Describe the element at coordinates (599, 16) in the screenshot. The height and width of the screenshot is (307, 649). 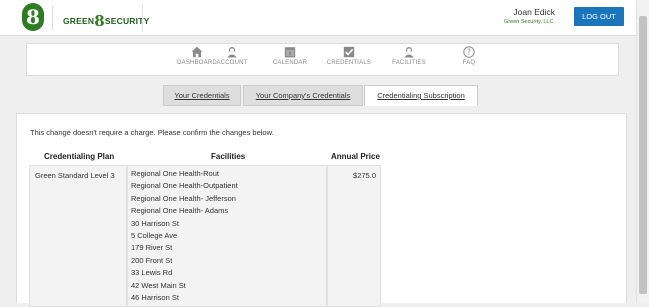
I see `logout-button: LOG OUT` at that location.